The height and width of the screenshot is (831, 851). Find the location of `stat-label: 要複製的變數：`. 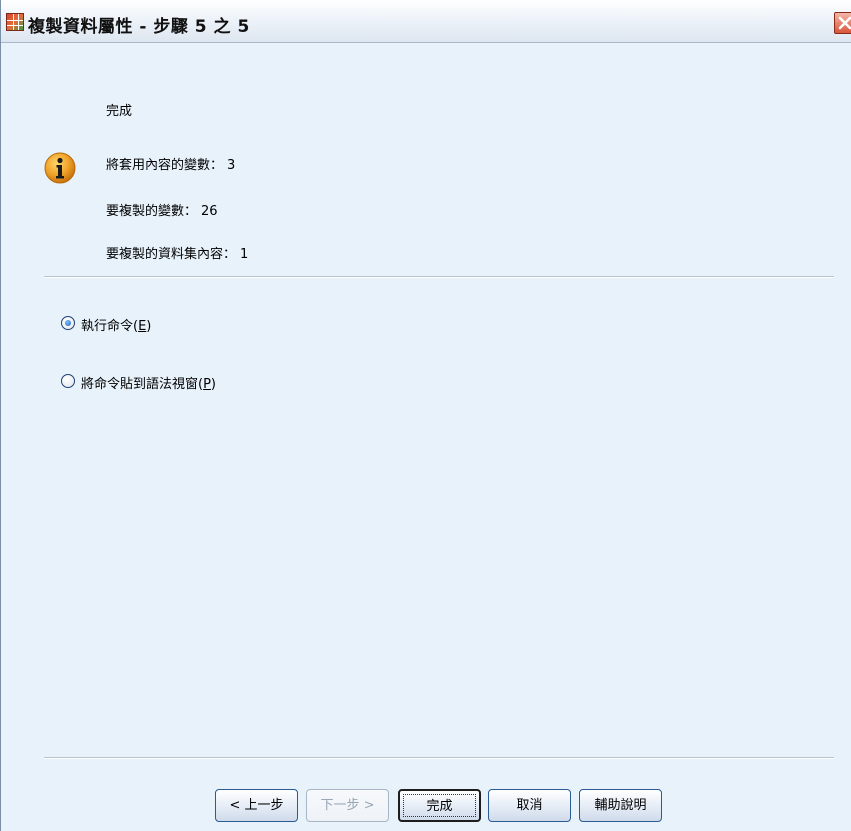

stat-label: 要複製的變數： is located at coordinates (152, 211).